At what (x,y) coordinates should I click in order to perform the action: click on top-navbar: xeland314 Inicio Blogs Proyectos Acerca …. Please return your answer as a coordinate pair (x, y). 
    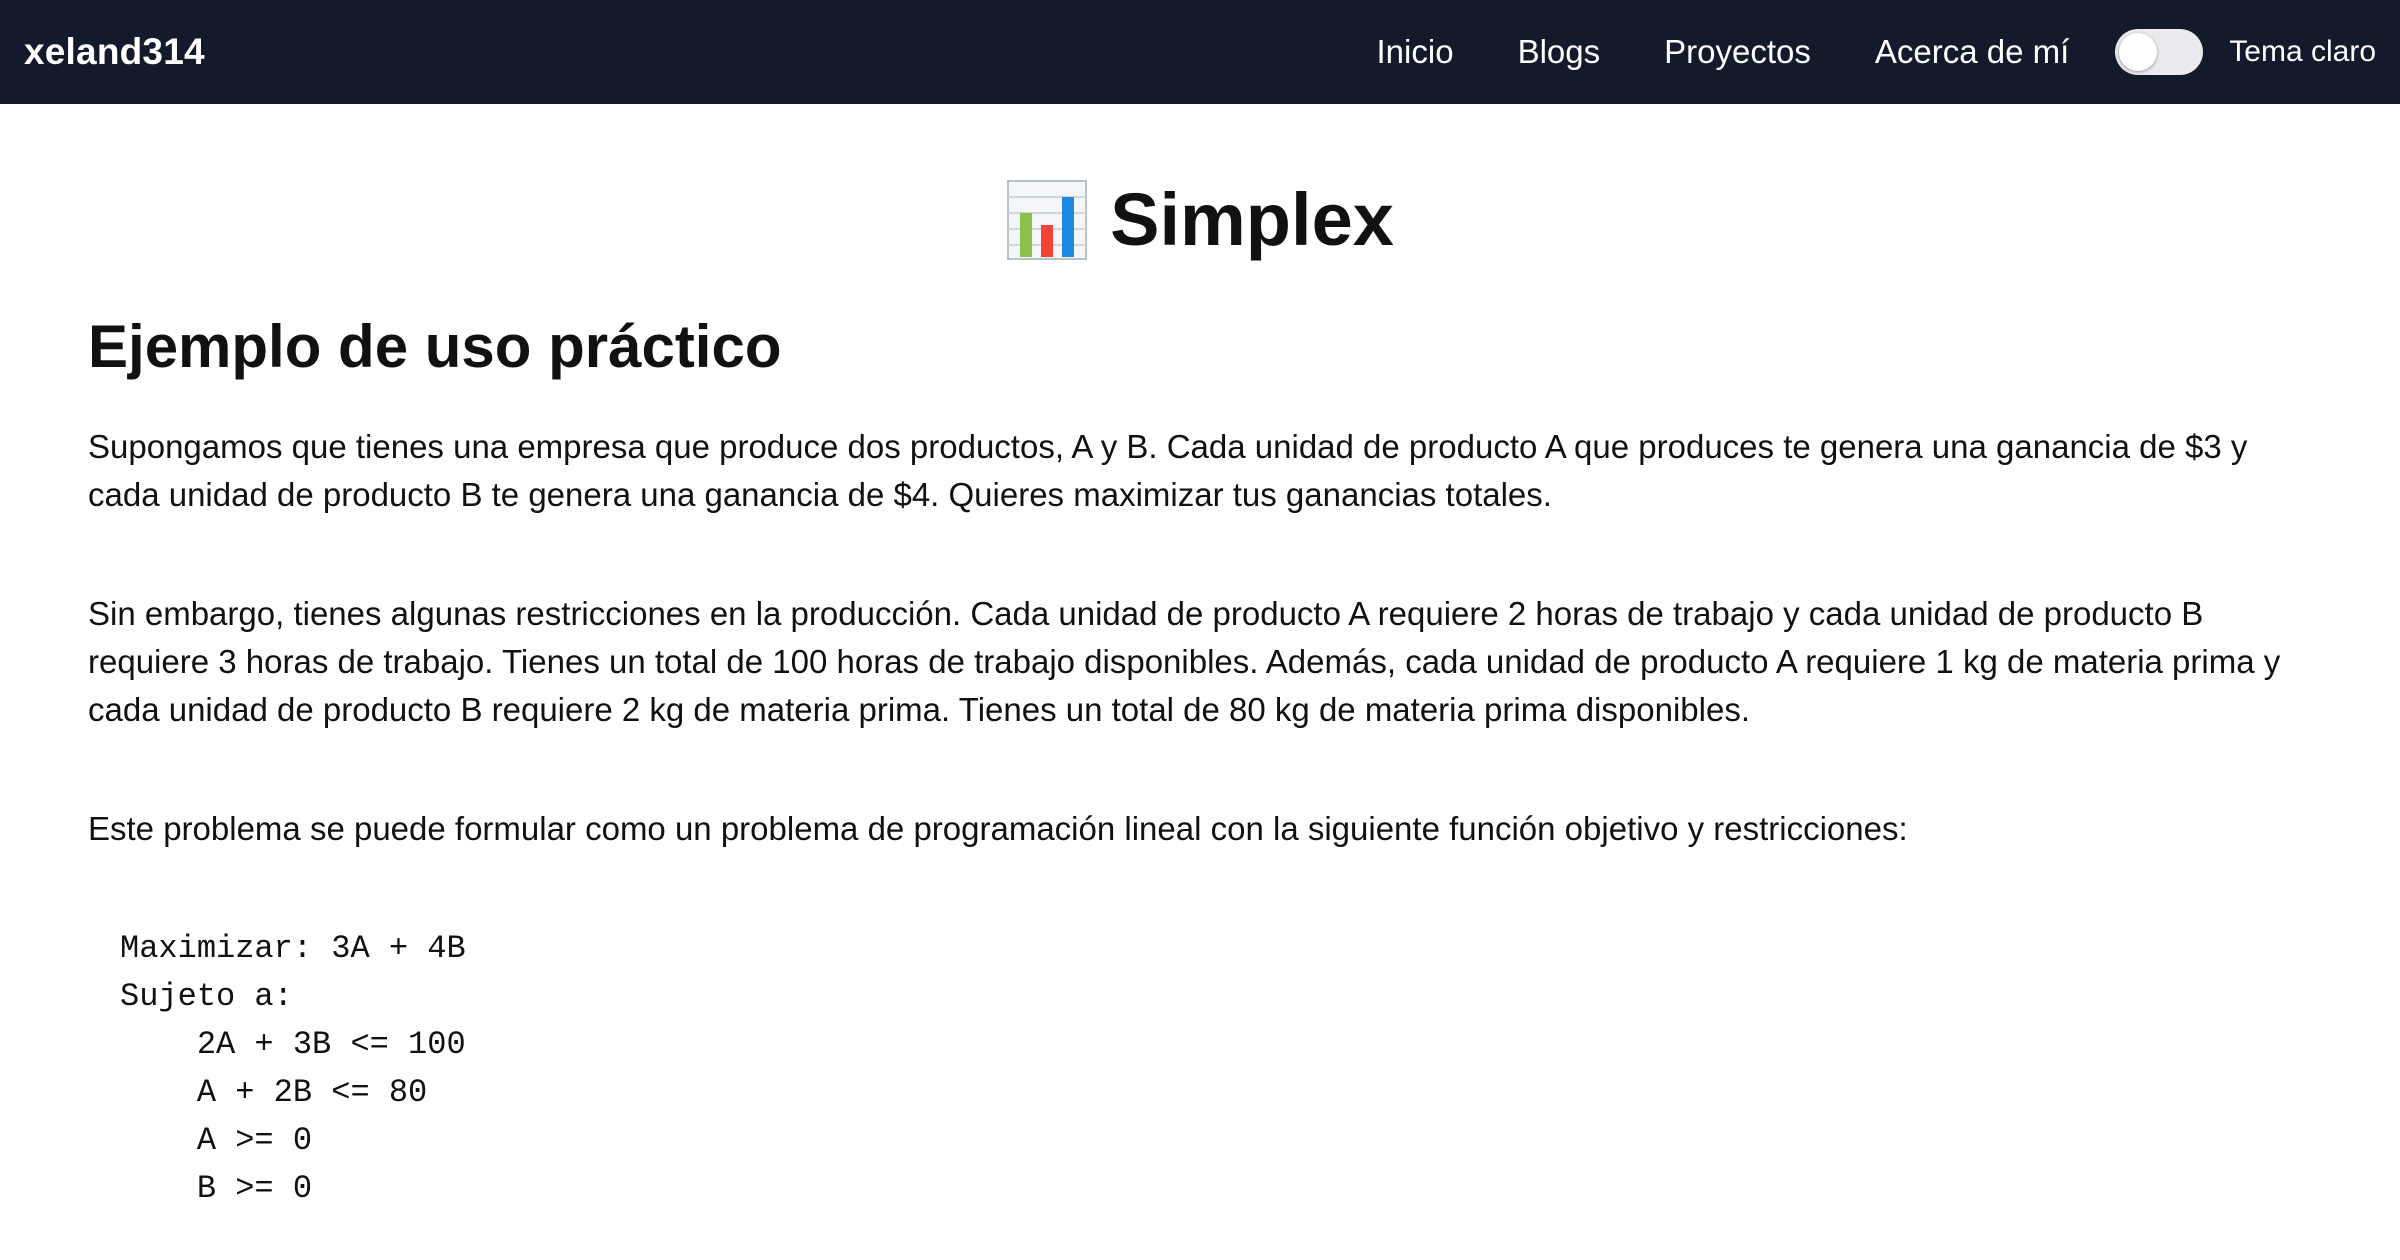
    Looking at the image, I should click on (1200, 52).